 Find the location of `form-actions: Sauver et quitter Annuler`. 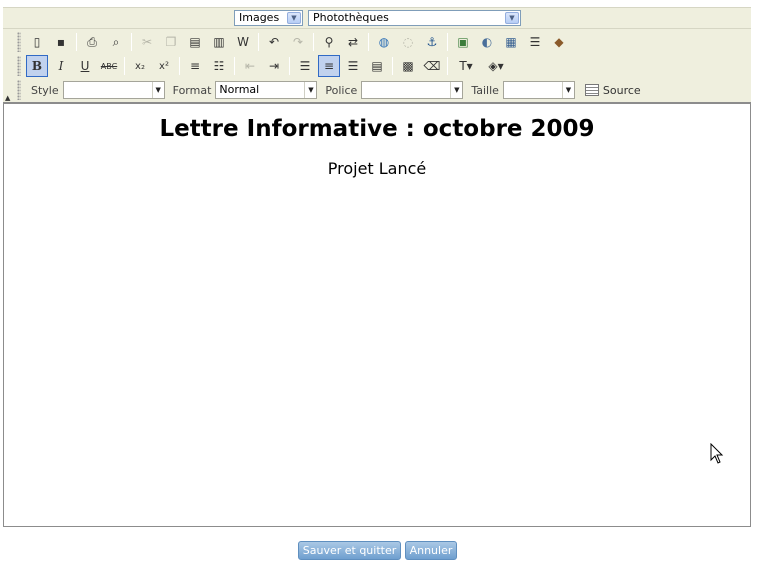

form-actions: Sauver et quitter Annuler is located at coordinates (379, 550).